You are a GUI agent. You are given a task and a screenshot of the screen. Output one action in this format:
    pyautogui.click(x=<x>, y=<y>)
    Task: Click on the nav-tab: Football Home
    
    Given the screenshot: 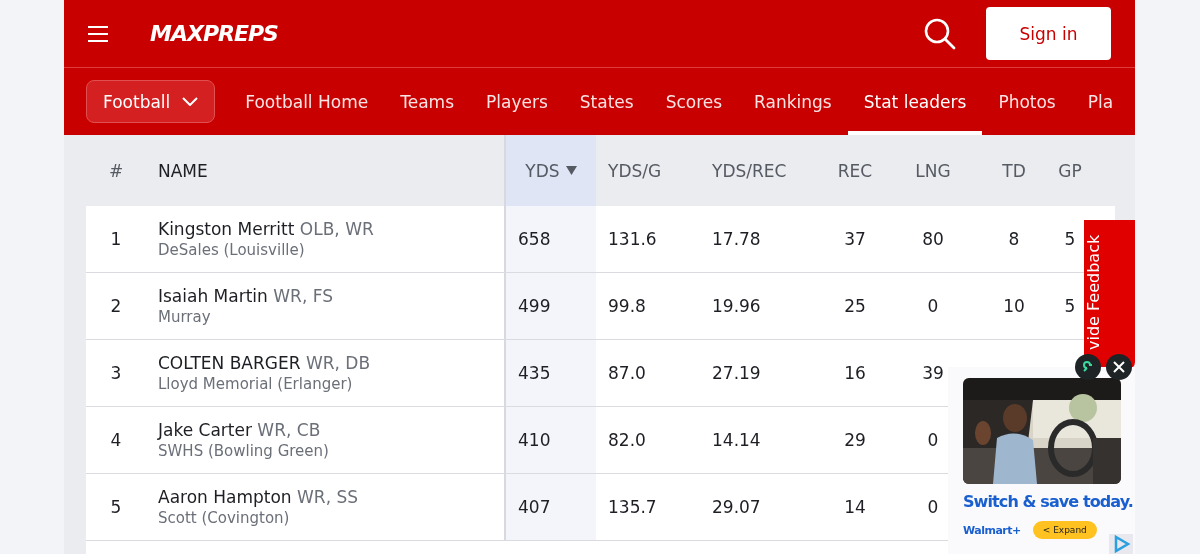 What is the action you would take?
    pyautogui.click(x=307, y=101)
    